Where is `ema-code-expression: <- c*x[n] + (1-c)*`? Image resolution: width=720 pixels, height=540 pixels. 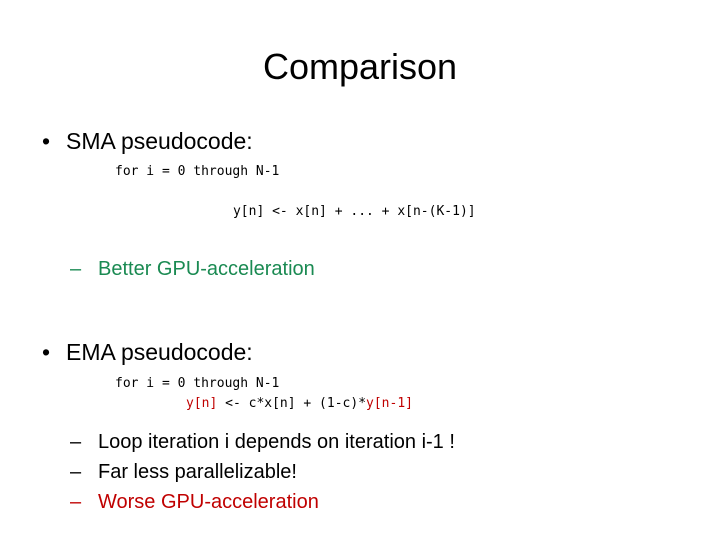 ema-code-expression: <- c*x[n] + (1-c)* is located at coordinates (292, 403).